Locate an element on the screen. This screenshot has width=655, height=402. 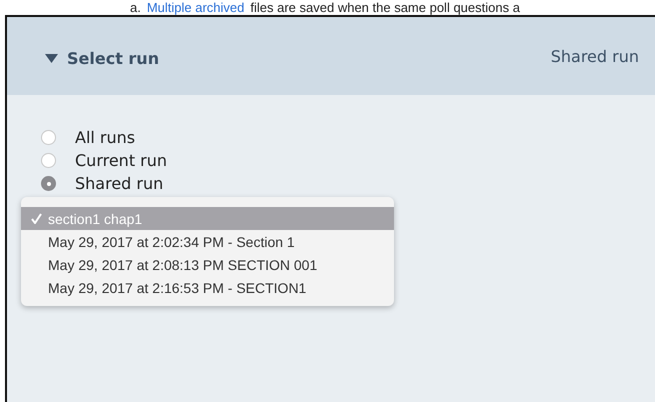
list-marker: a. is located at coordinates (135, 7).